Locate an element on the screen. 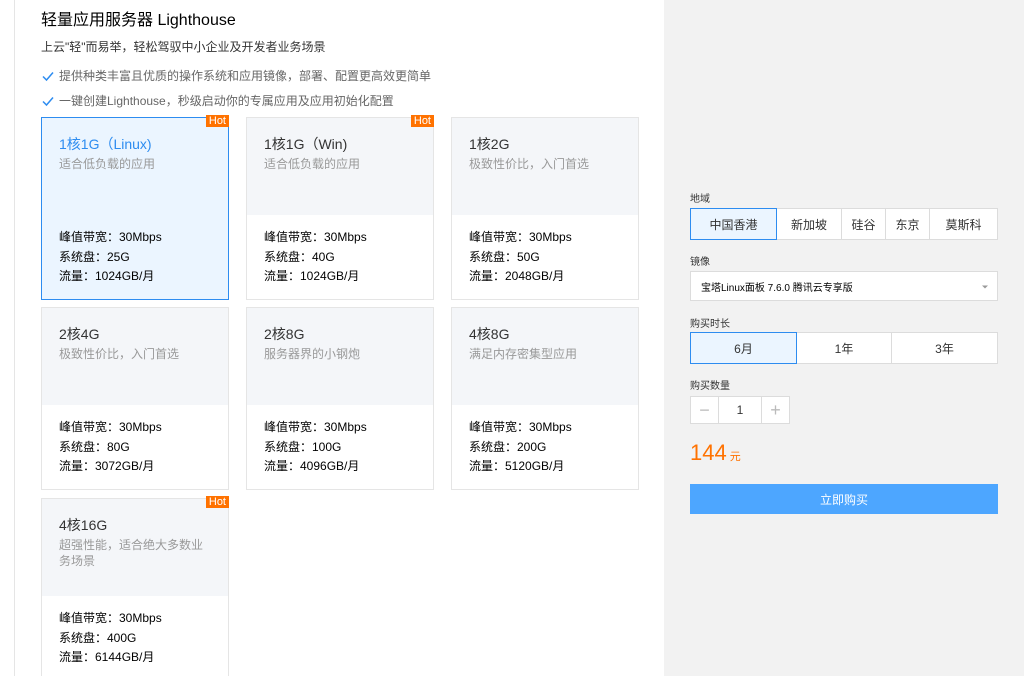 The image size is (1024, 676). feature-text: 提供种类丰富且优质的操作系统和应用镜像，部署、配置更高效更简单 is located at coordinates (245, 76).